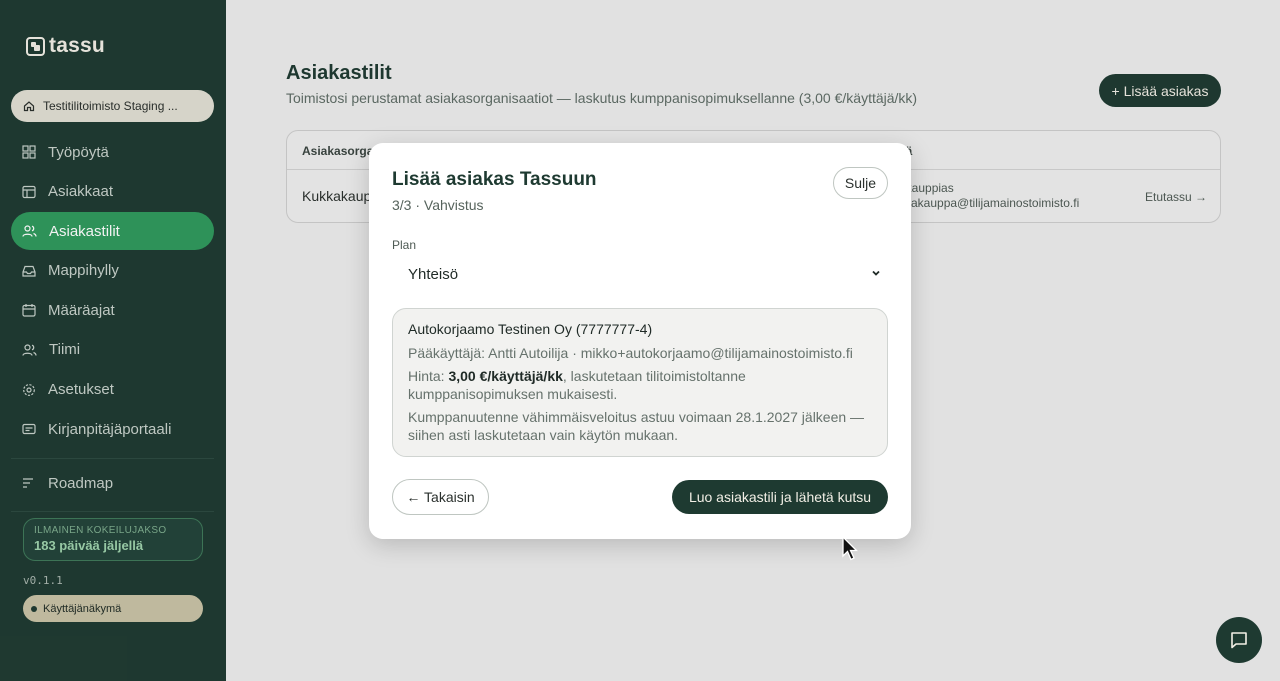 The height and width of the screenshot is (681, 1280). What do you see at coordinates (494, 179) in the screenshot?
I see `modal-title: Lisää asiakas Tassuun` at bounding box center [494, 179].